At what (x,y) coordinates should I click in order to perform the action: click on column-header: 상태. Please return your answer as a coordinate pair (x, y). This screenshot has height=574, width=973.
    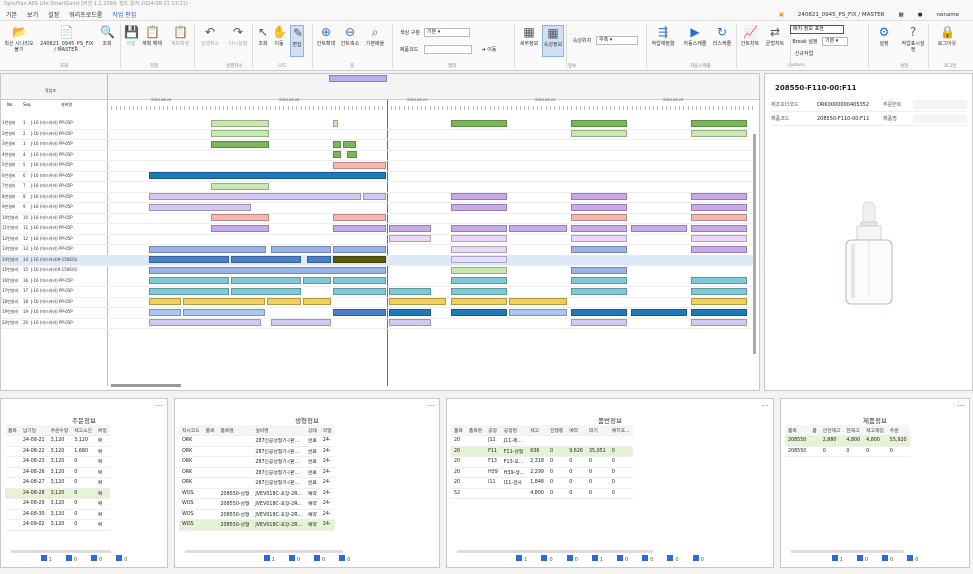
    Looking at the image, I should click on (312, 430).